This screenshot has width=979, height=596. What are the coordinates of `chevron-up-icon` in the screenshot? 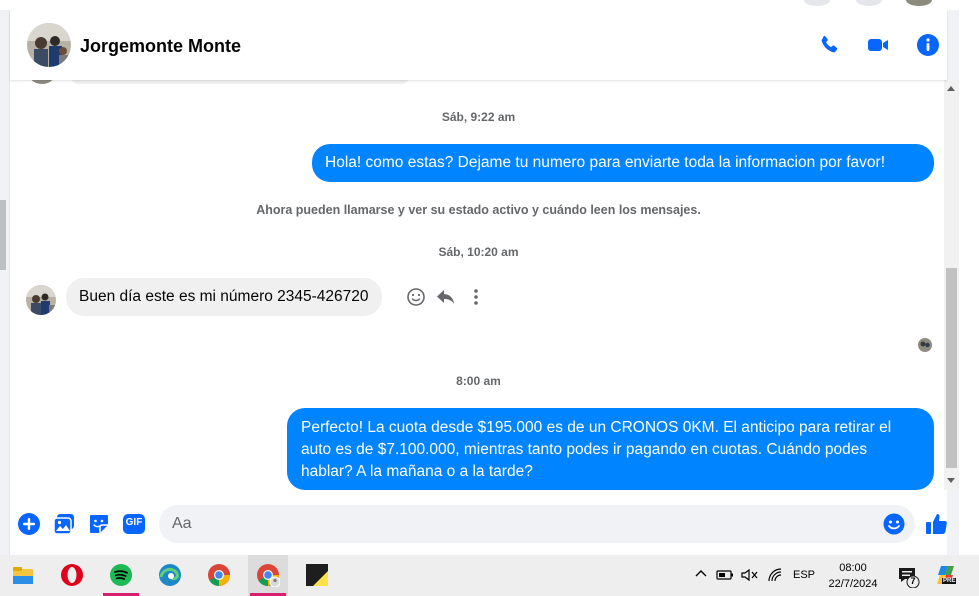 It's located at (701, 575).